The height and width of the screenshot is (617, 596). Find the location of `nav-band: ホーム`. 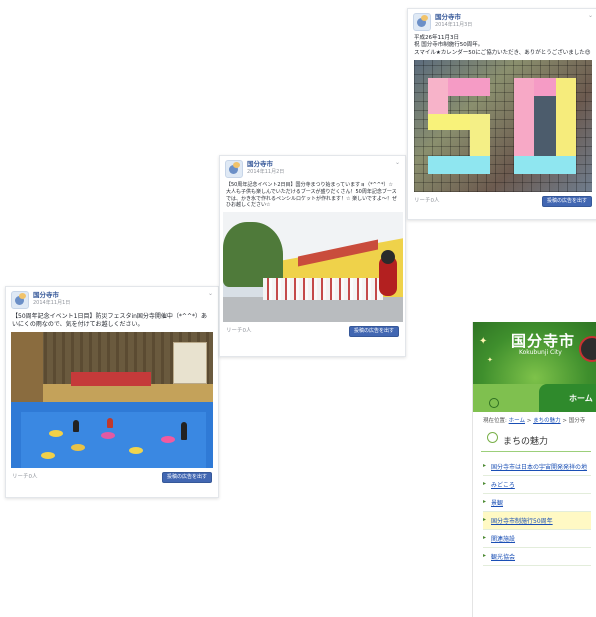

nav-band: ホーム is located at coordinates (534, 398).